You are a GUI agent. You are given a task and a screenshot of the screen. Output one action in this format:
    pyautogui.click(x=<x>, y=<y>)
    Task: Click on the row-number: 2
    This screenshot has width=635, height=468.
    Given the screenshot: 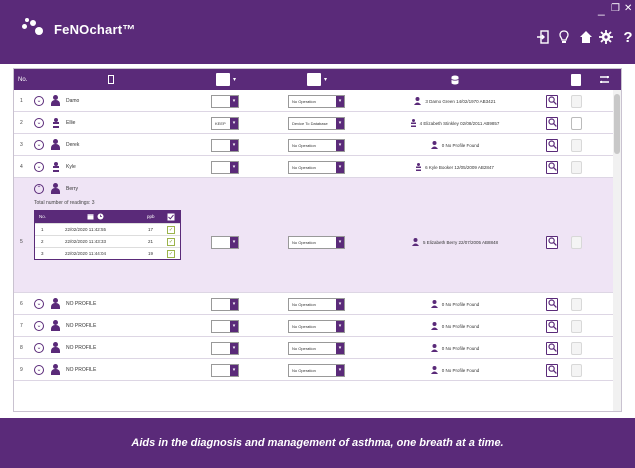 What is the action you would take?
    pyautogui.click(x=21, y=123)
    